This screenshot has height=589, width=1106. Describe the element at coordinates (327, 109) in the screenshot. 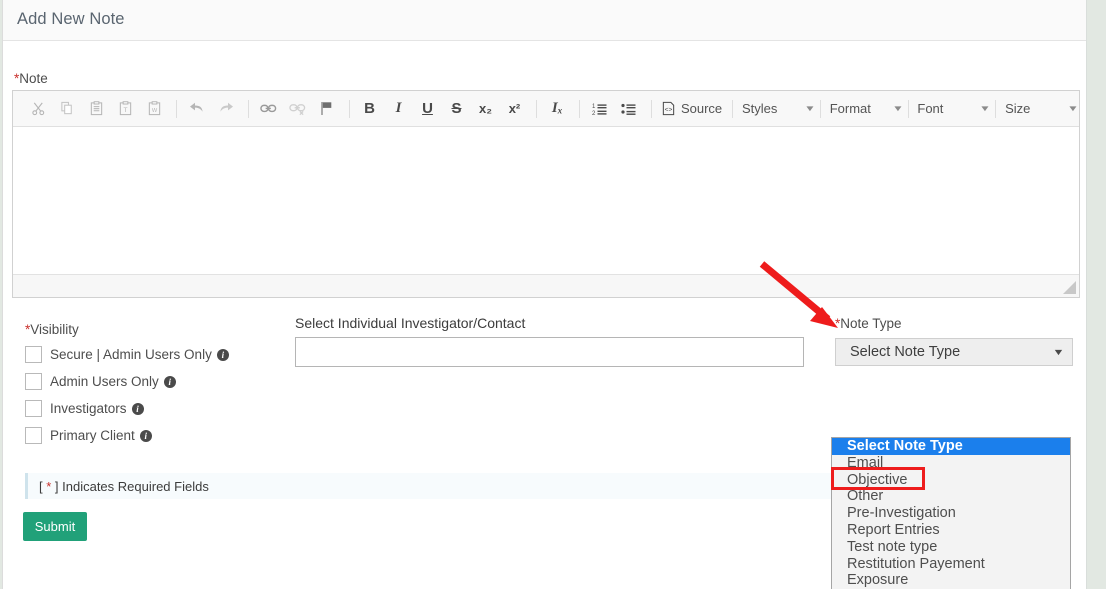

I see `anchor-flag-icon` at that location.